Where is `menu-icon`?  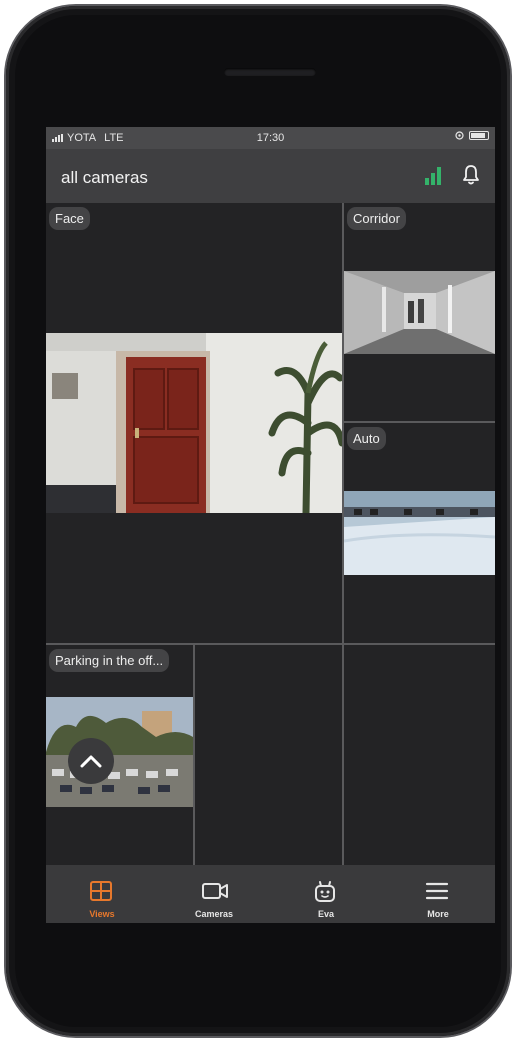 menu-icon is located at coordinates (437, 891).